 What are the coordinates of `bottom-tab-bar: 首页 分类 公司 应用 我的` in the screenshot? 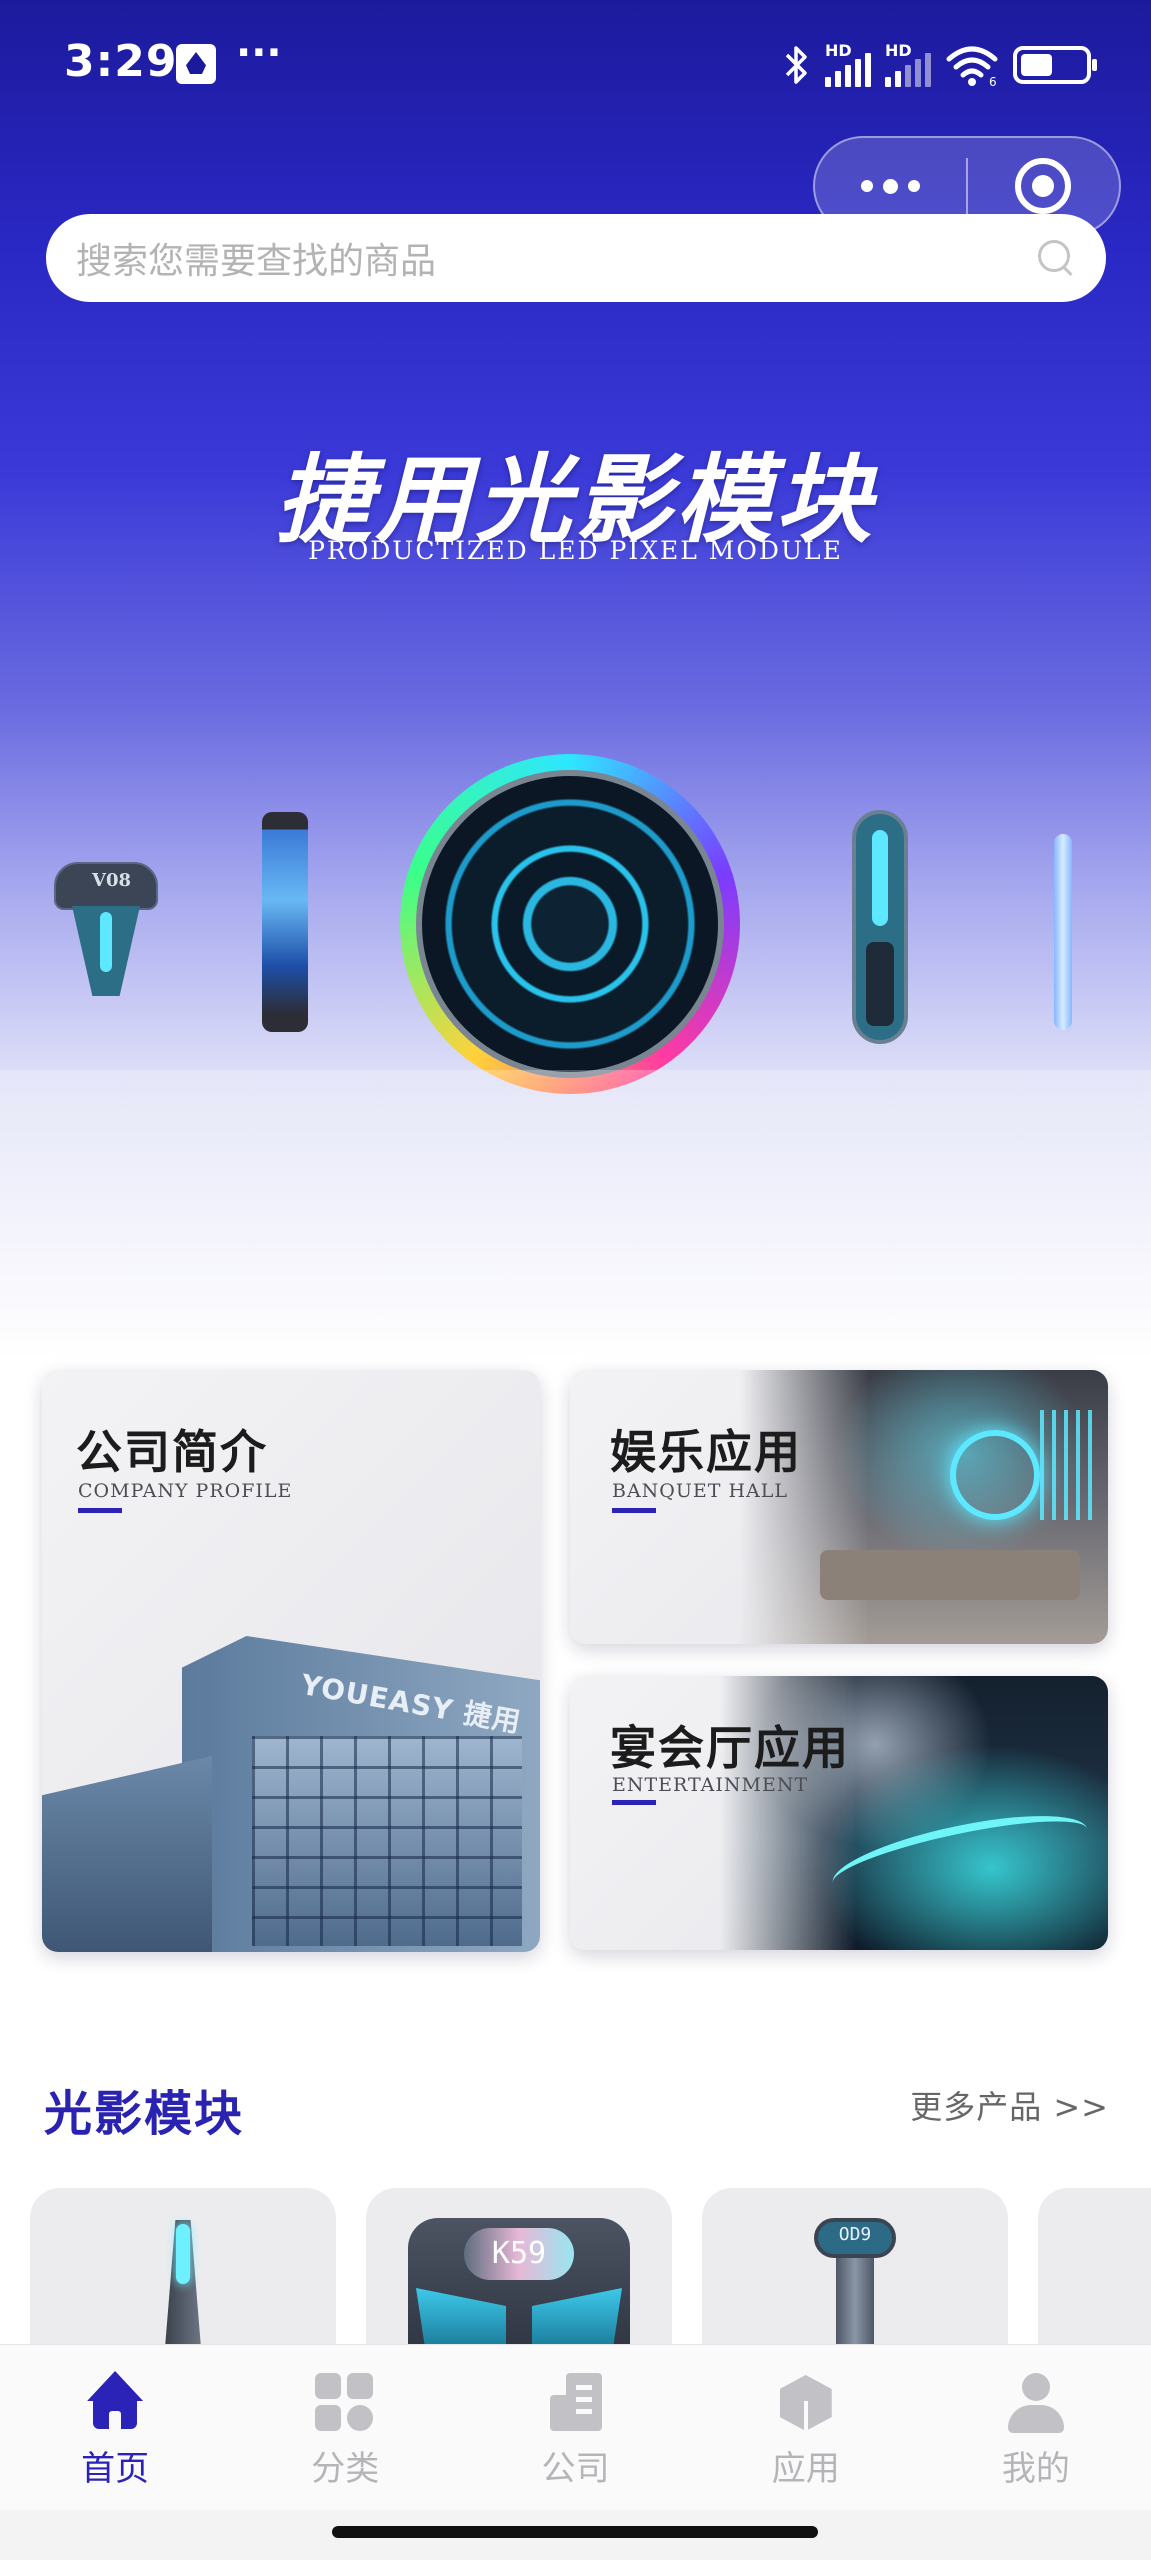 It's located at (575, 2427).